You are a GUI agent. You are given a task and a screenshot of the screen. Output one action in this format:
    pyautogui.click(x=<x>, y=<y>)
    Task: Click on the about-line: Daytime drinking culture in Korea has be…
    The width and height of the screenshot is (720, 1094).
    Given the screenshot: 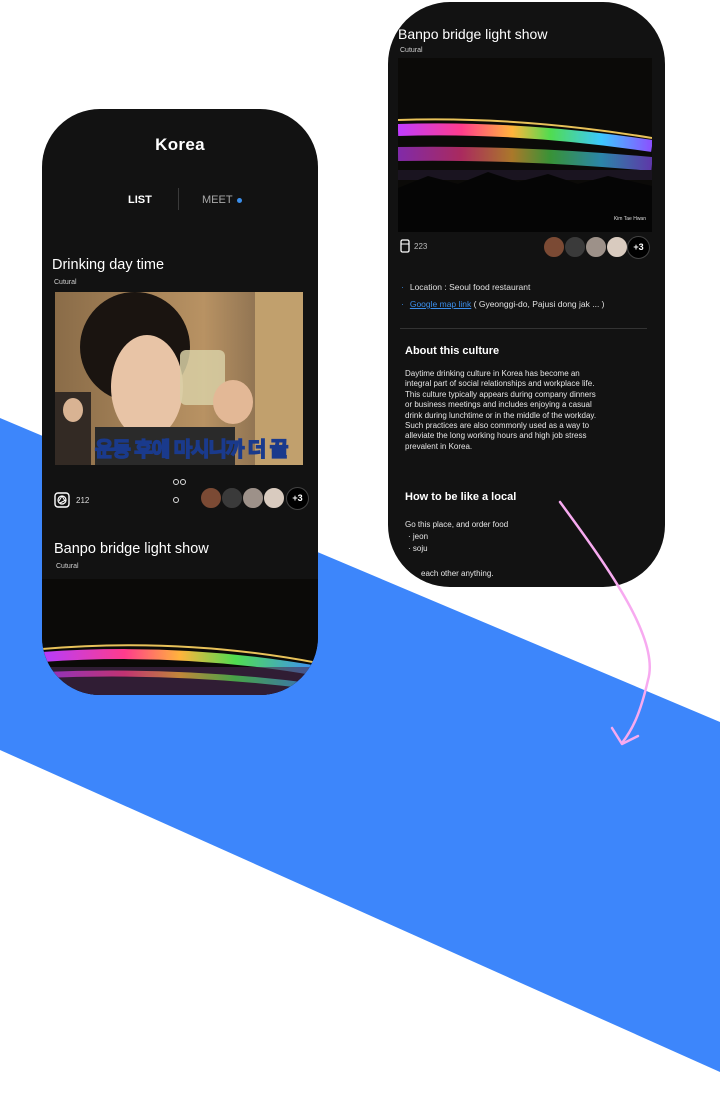 What is the action you would take?
    pyautogui.click(x=492, y=373)
    